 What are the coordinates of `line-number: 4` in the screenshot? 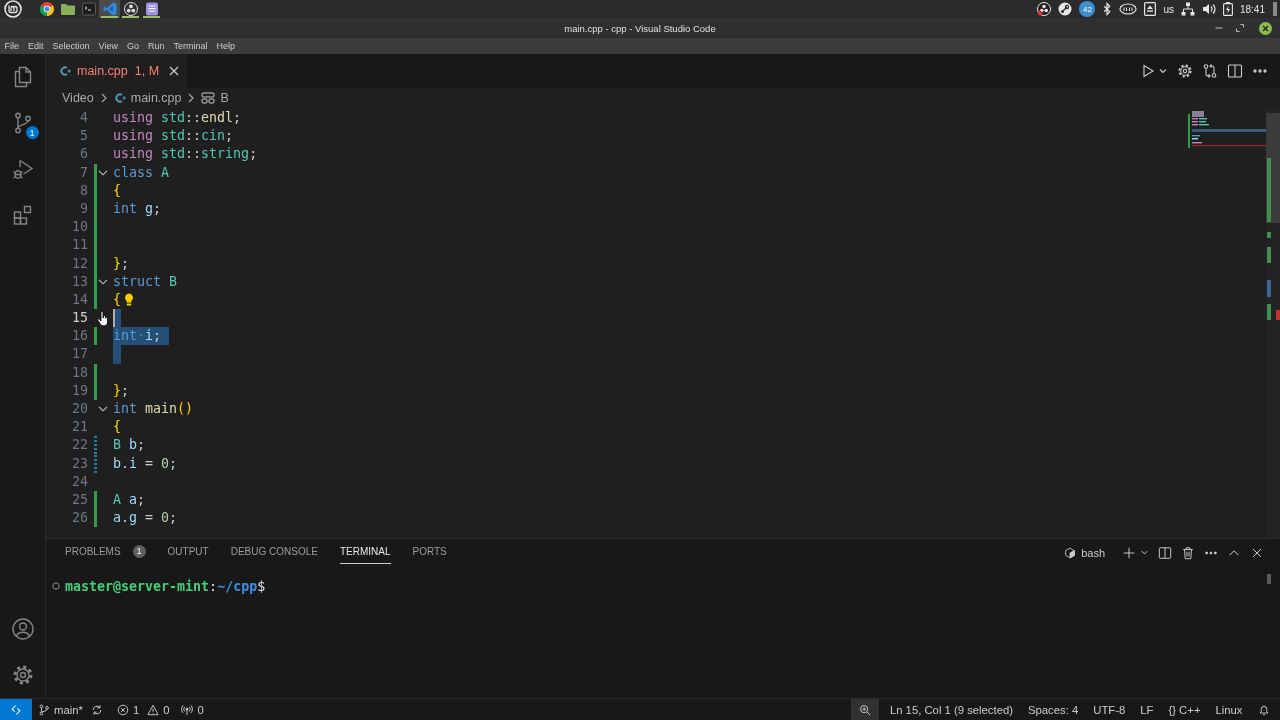 It's located at (83, 118).